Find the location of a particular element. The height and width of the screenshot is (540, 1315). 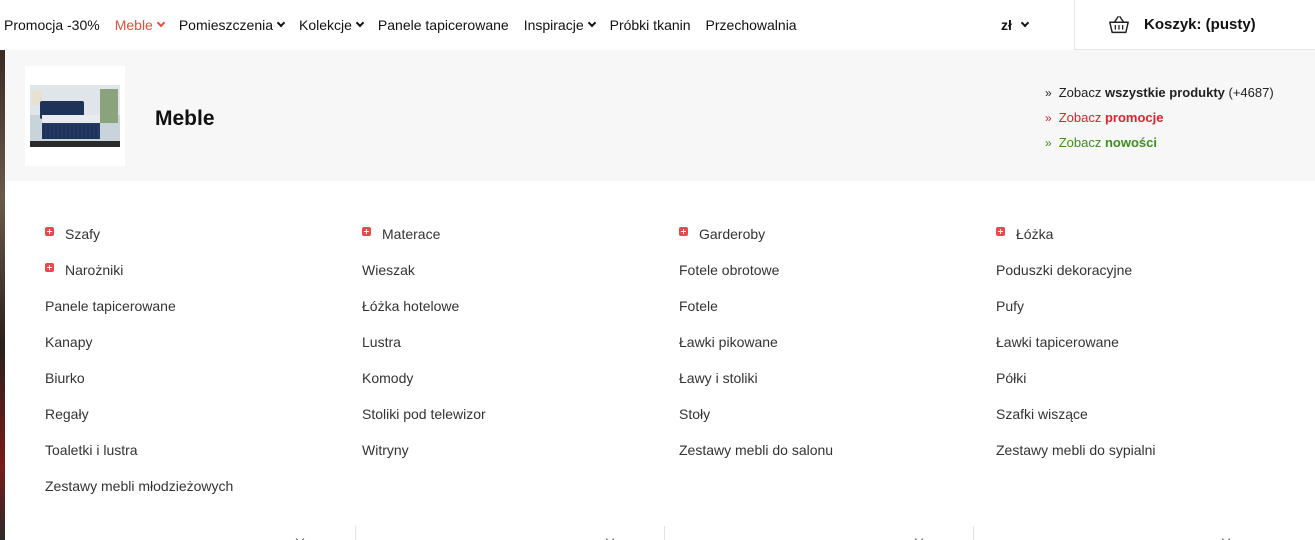

bed-thumbnail is located at coordinates (75, 116).